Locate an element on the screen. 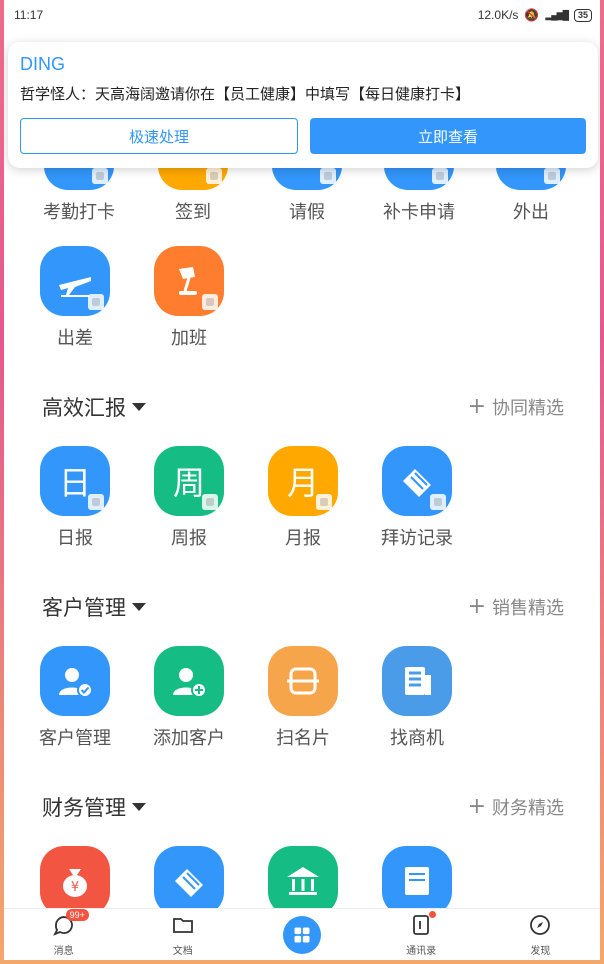 The width and height of the screenshot is (604, 964). app-add-customer: 添加客户 is located at coordinates (189, 698).